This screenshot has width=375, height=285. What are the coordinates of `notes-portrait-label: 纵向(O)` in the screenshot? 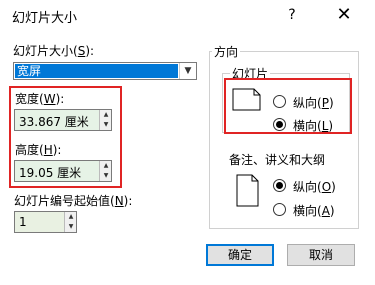 It's located at (314, 187).